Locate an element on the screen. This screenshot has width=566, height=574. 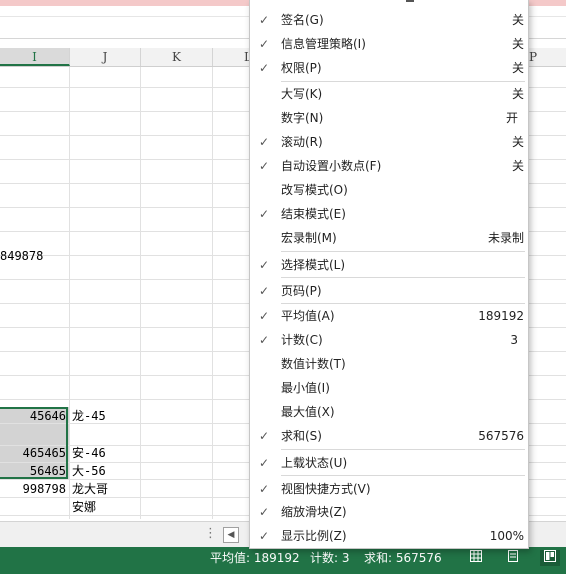
menu-item-view-shortcuts: ✓ 视图快捷方式(V) is located at coordinates (389, 489).